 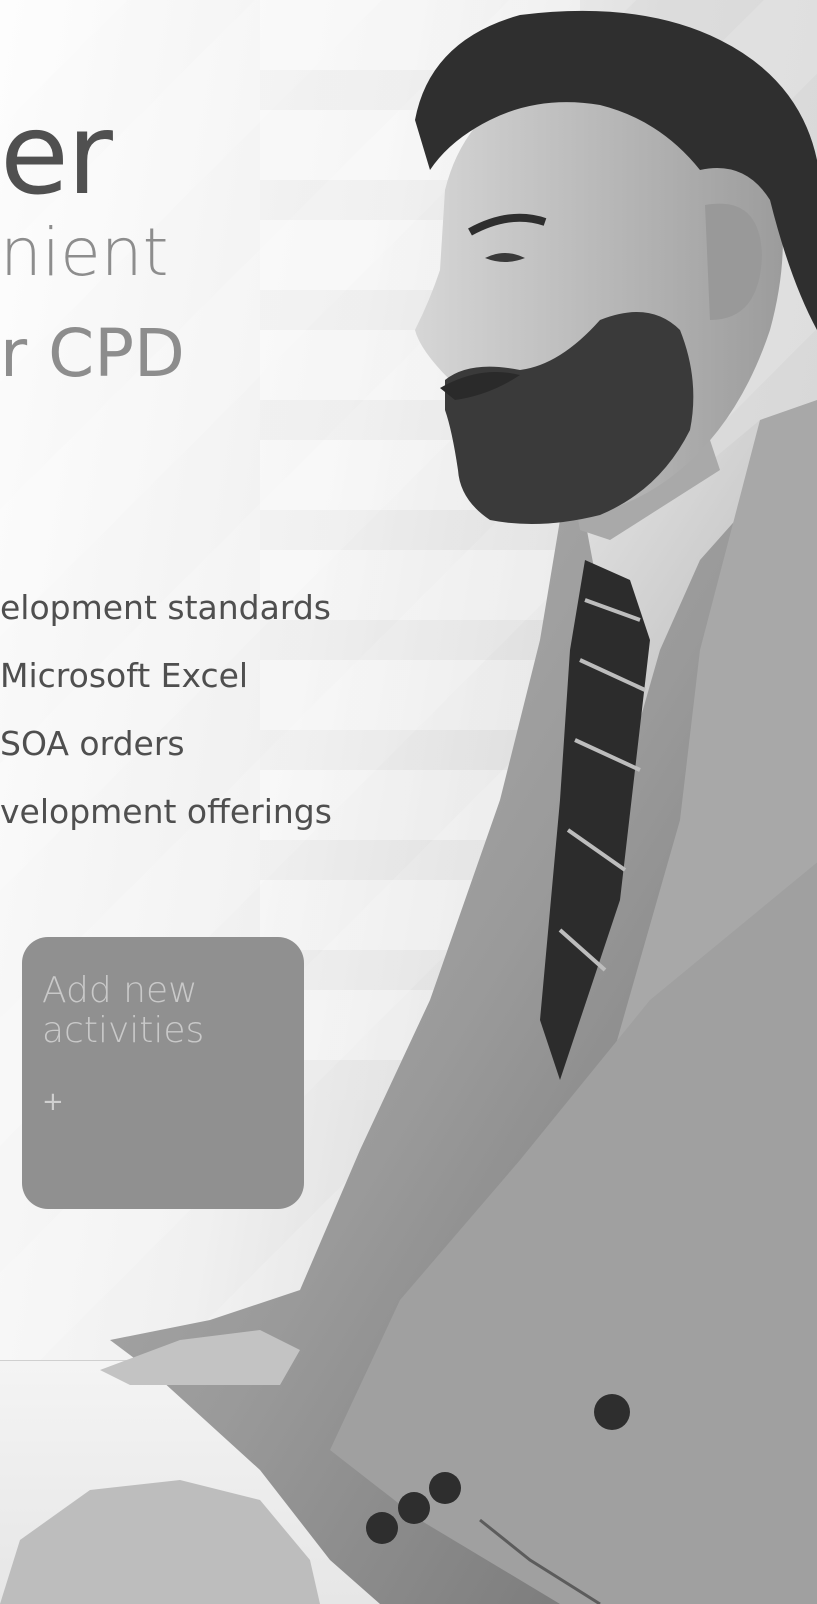 What do you see at coordinates (163, 1073) in the screenshot?
I see `add-new-activities-button: Add new activities +` at bounding box center [163, 1073].